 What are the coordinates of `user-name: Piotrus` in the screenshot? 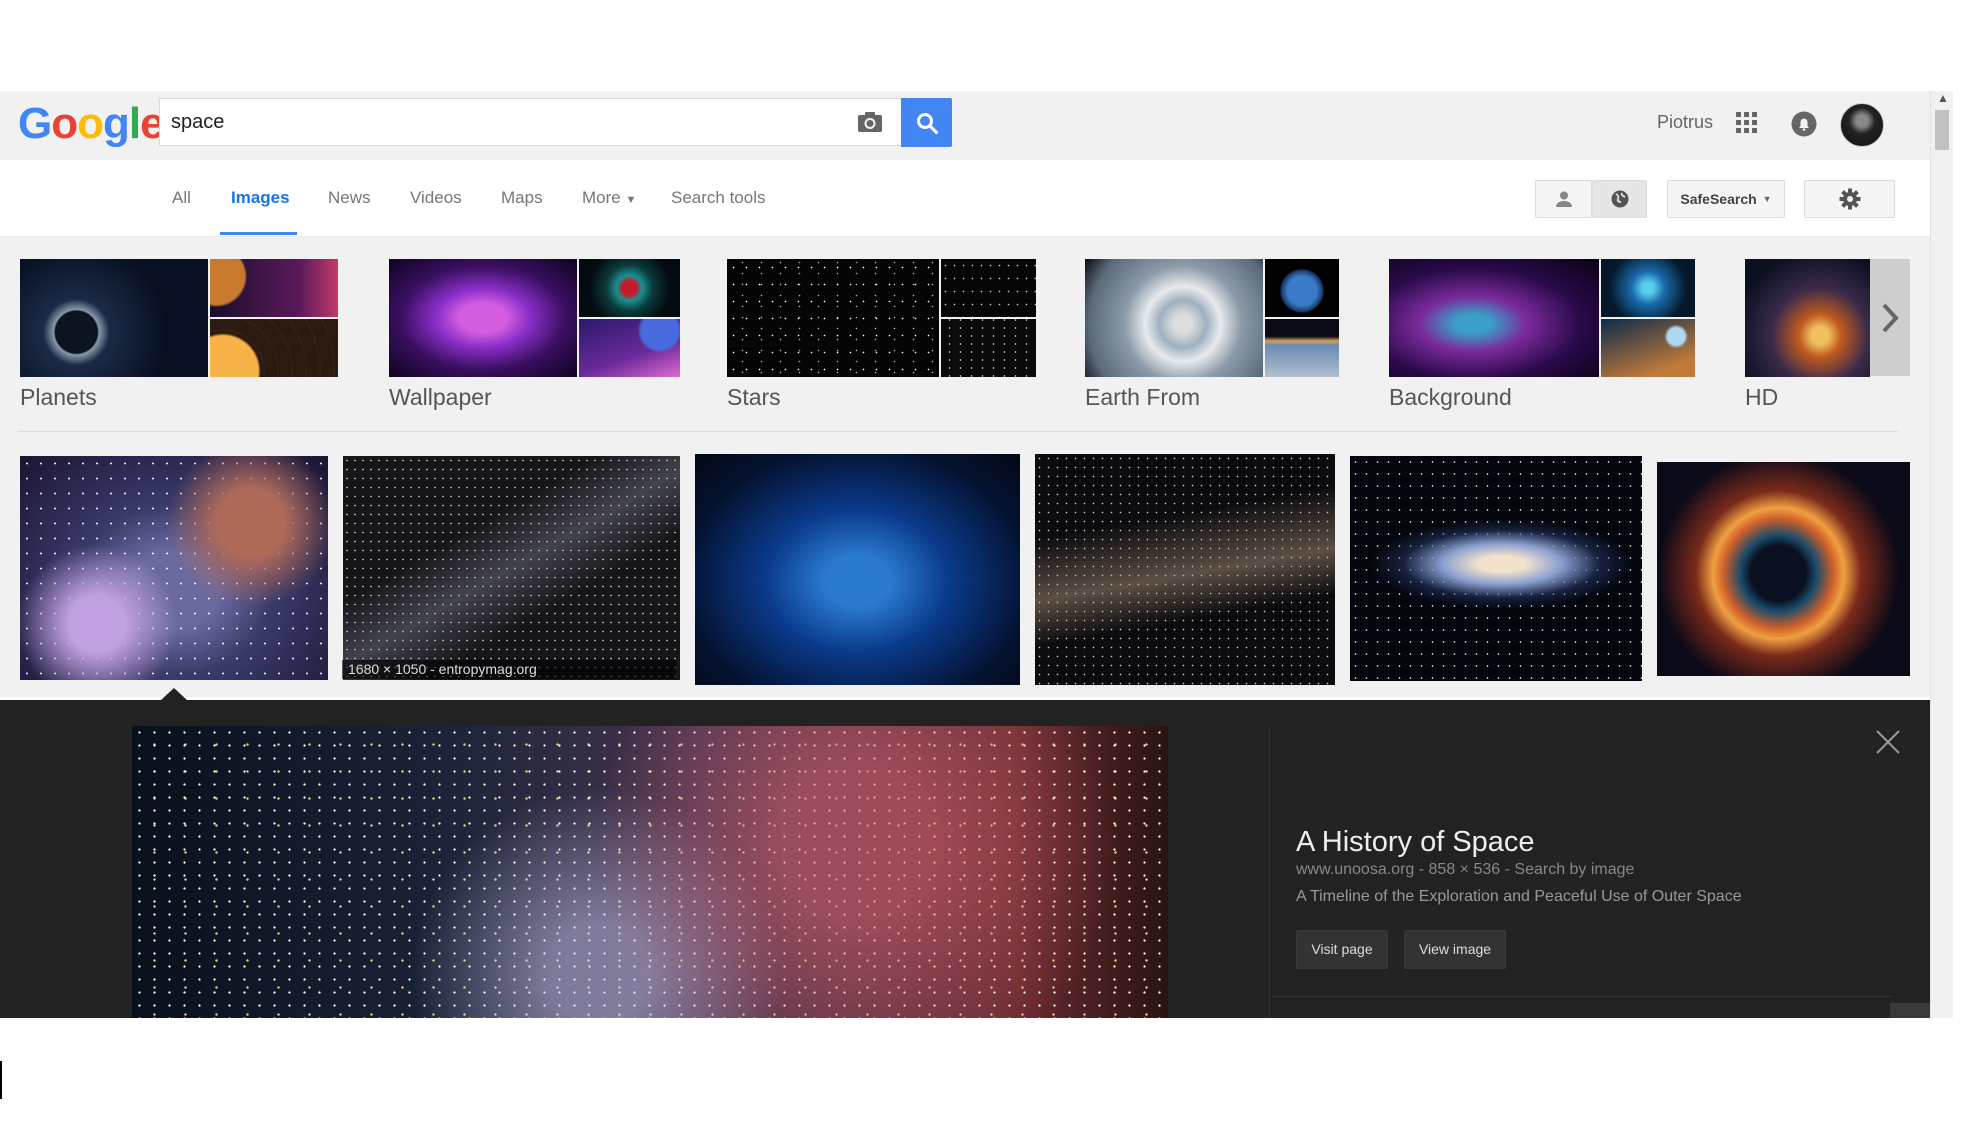 It's located at (1685, 122).